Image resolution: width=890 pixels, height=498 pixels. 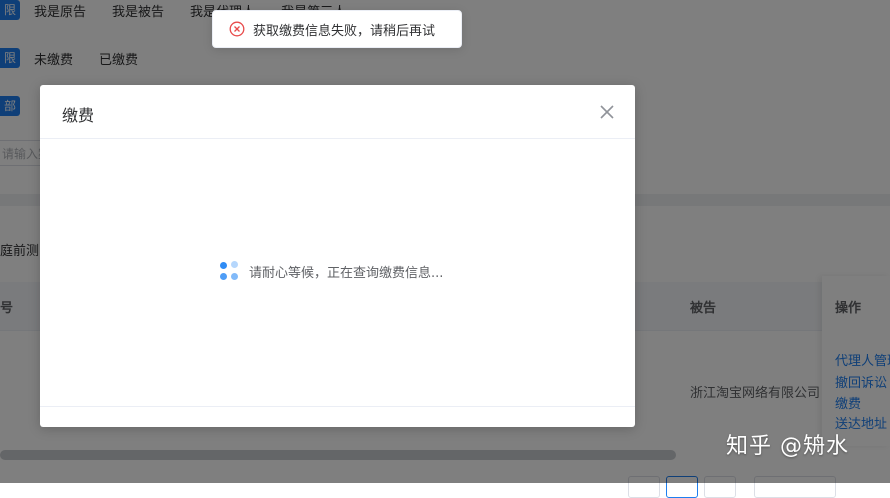 What do you see at coordinates (78, 115) in the screenshot?
I see `dialog-title: 缴费` at bounding box center [78, 115].